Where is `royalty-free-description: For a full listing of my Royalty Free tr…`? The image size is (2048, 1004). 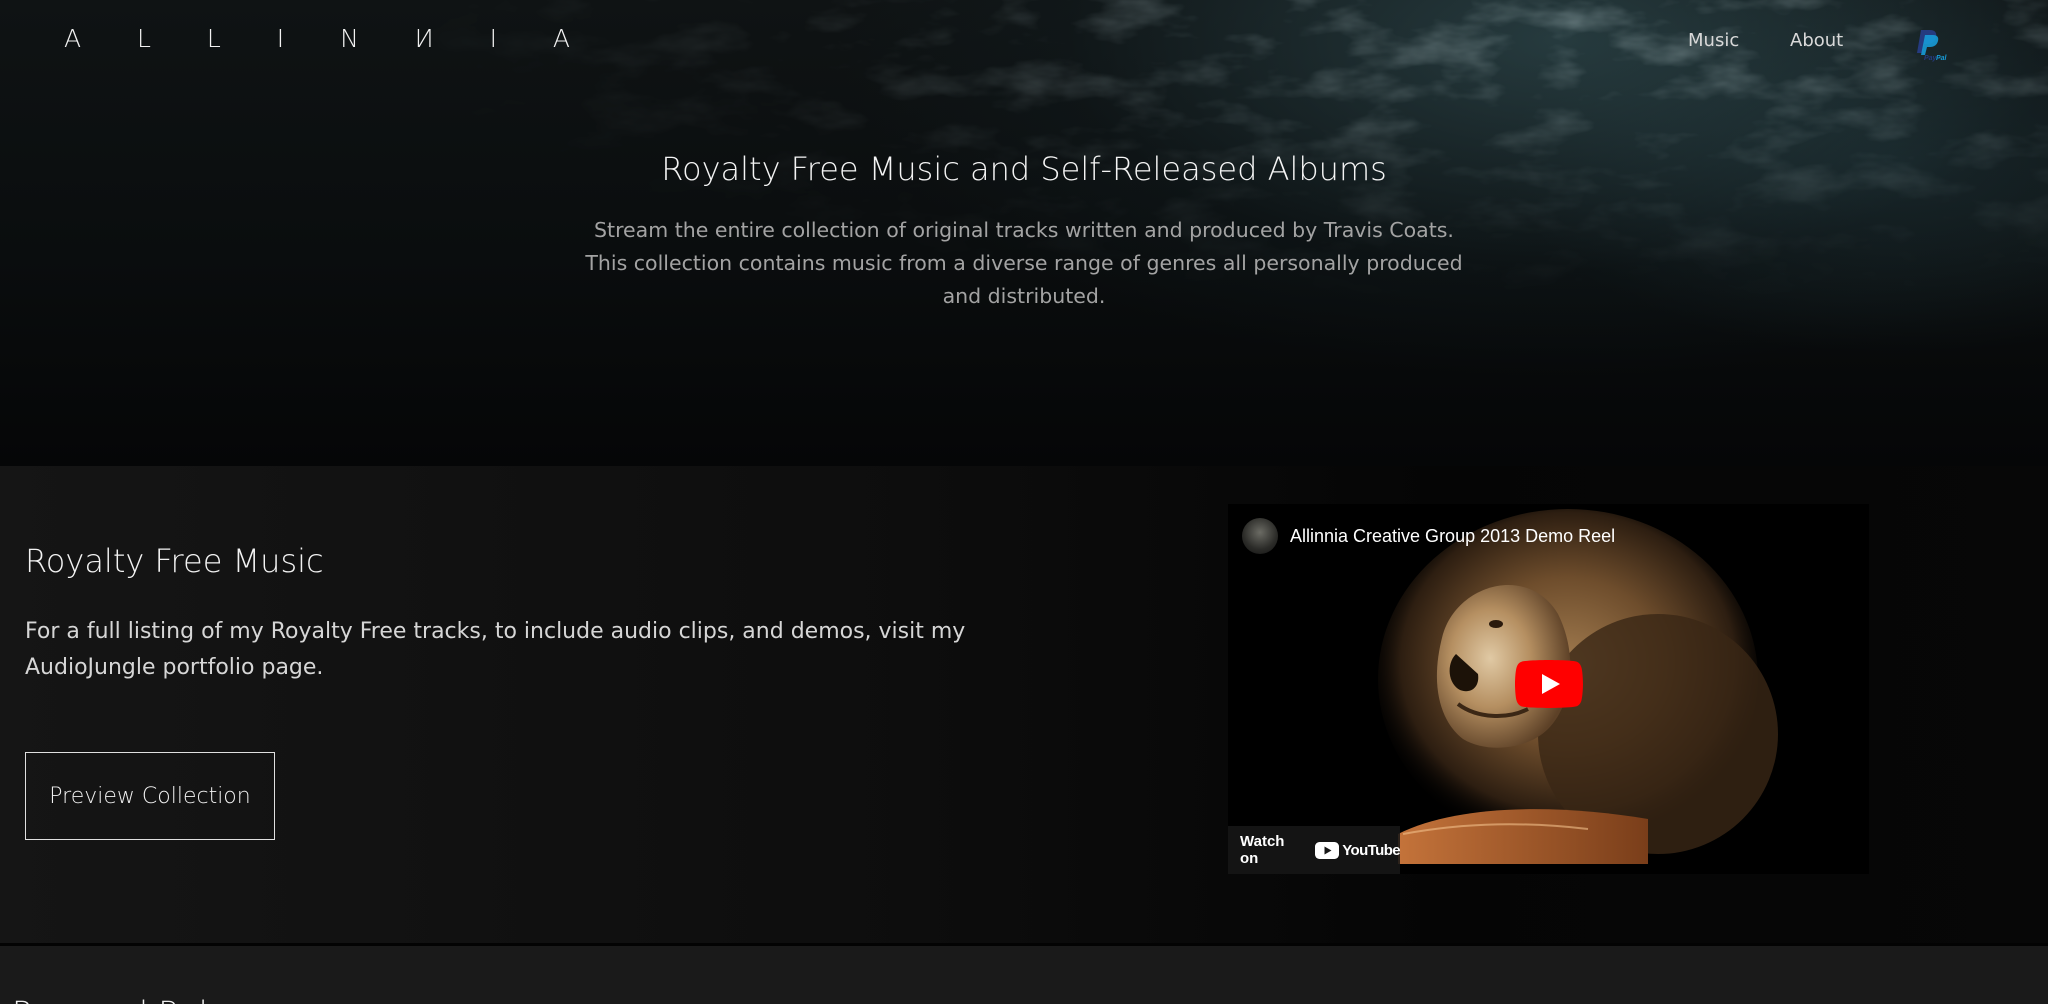 royalty-free-description: For a full listing of my Royalty Free tr… is located at coordinates (495, 649).